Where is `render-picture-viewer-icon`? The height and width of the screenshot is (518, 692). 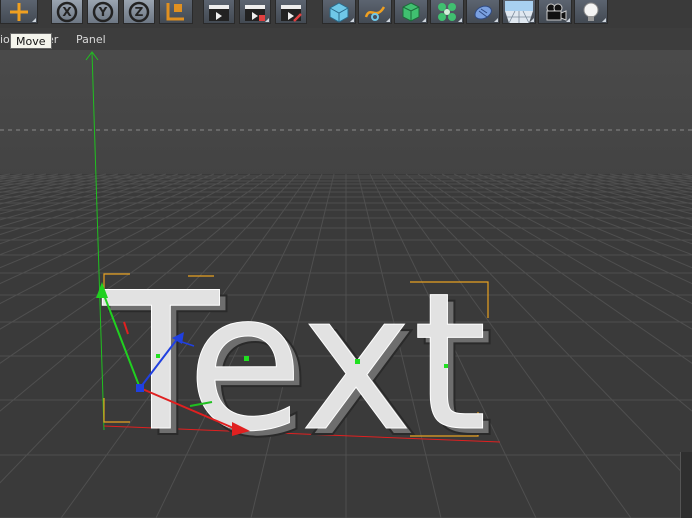
render-picture-viewer-icon is located at coordinates (255, 12).